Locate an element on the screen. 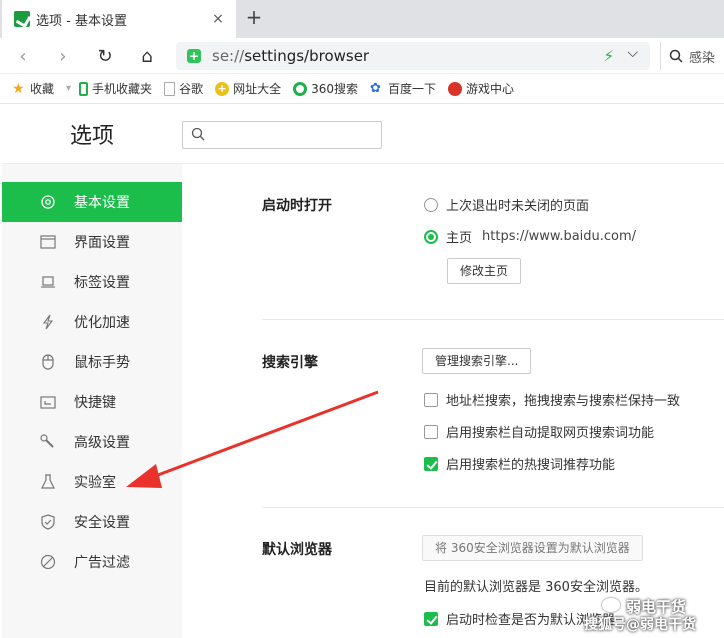  bookmark-360-search: 360搜索 is located at coordinates (325, 88).